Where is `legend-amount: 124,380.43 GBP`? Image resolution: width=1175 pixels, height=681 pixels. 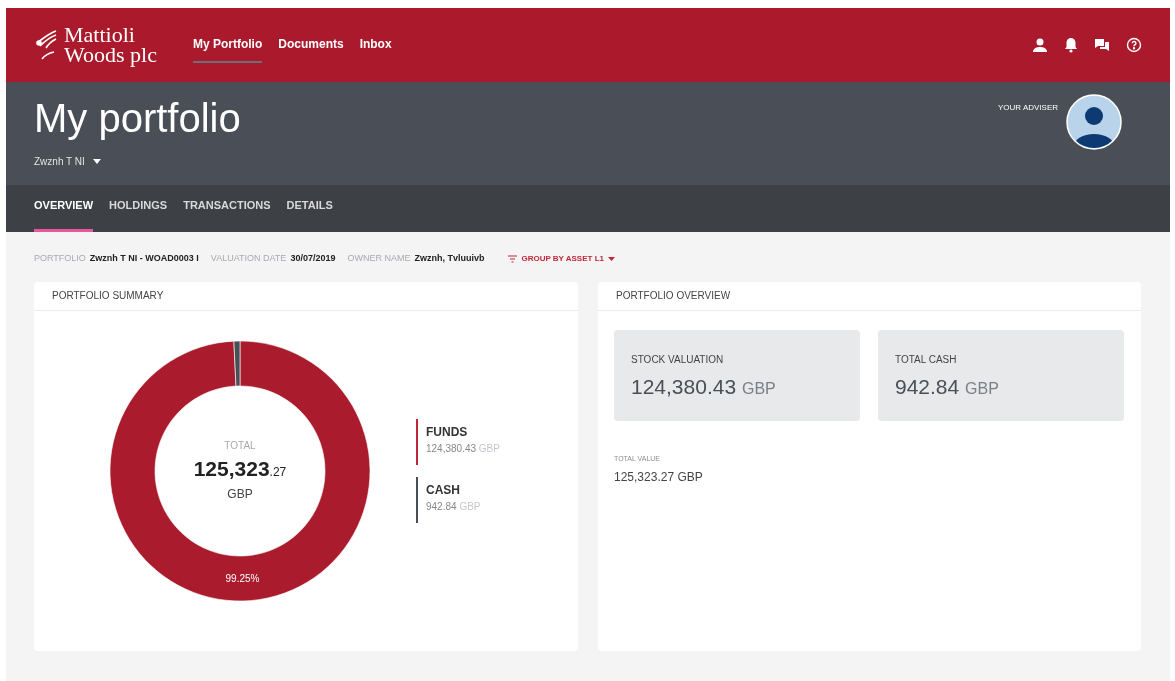
legend-amount: 124,380.43 GBP is located at coordinates (463, 448).